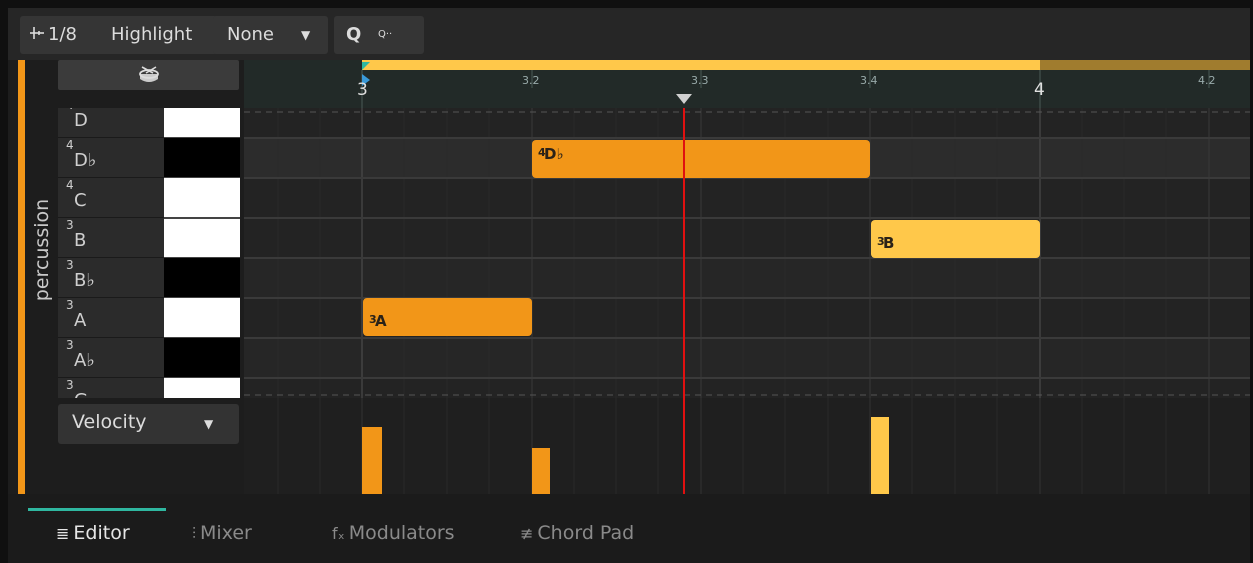 The width and height of the screenshot is (1253, 563). I want to click on tab-modulators: fₓ Modulators, so click(393, 533).